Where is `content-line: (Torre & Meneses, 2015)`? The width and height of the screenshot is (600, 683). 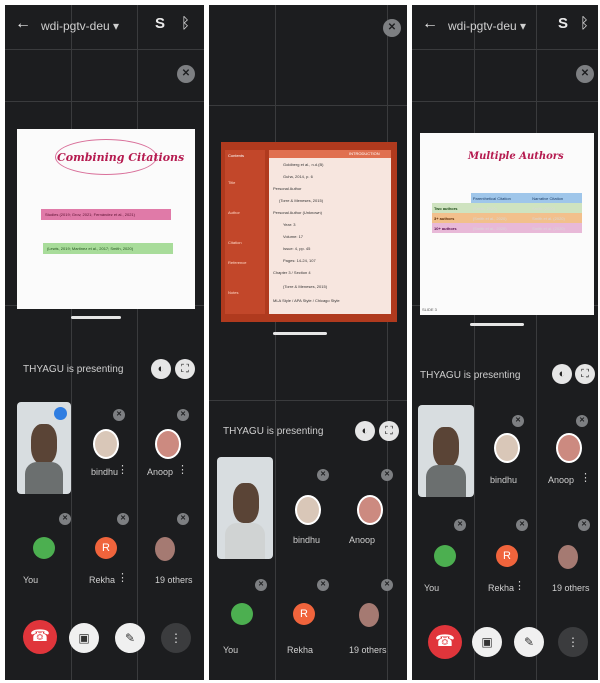
content-line: (Torre & Meneses, 2015) is located at coordinates (305, 286).